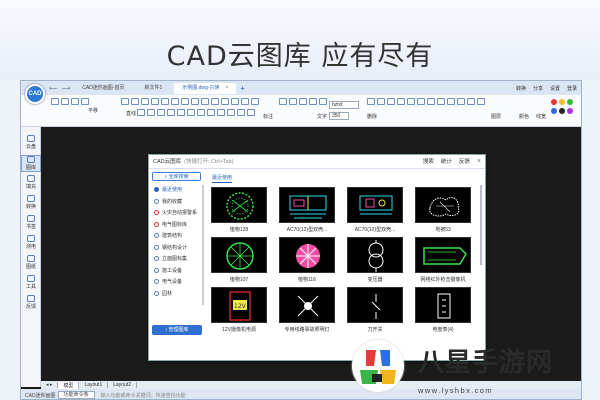 Image resolution: width=600 pixels, height=400 pixels. I want to click on camera-icon, so click(443, 255).